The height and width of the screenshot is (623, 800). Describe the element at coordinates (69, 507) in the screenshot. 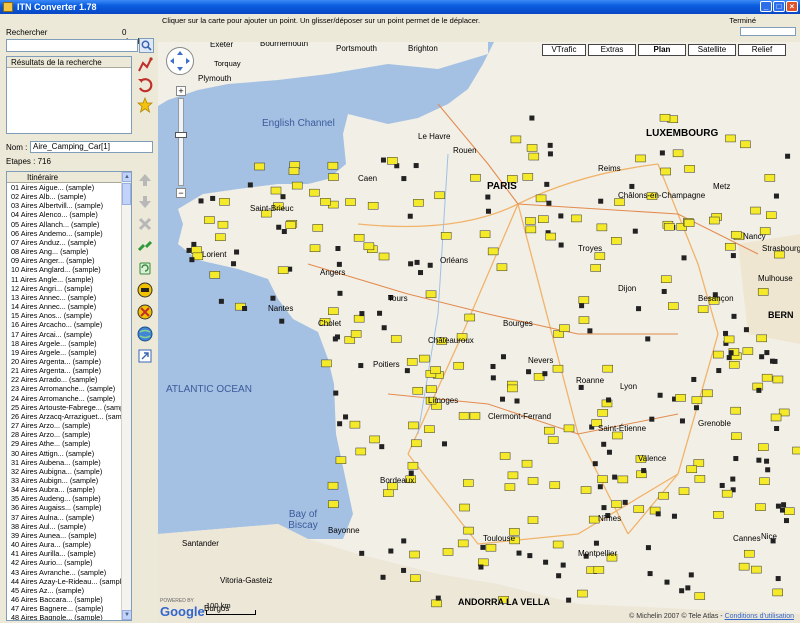

I see `list-item: 36 Aires Augaiss... (sample)` at that location.